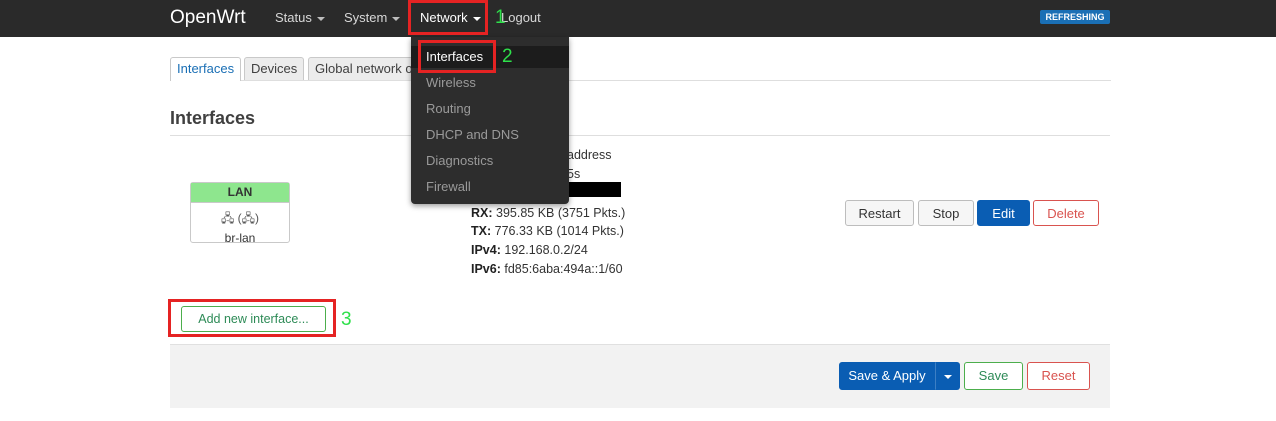 This screenshot has height=421, width=1276. I want to click on annotation-box-network, so click(448, 17).